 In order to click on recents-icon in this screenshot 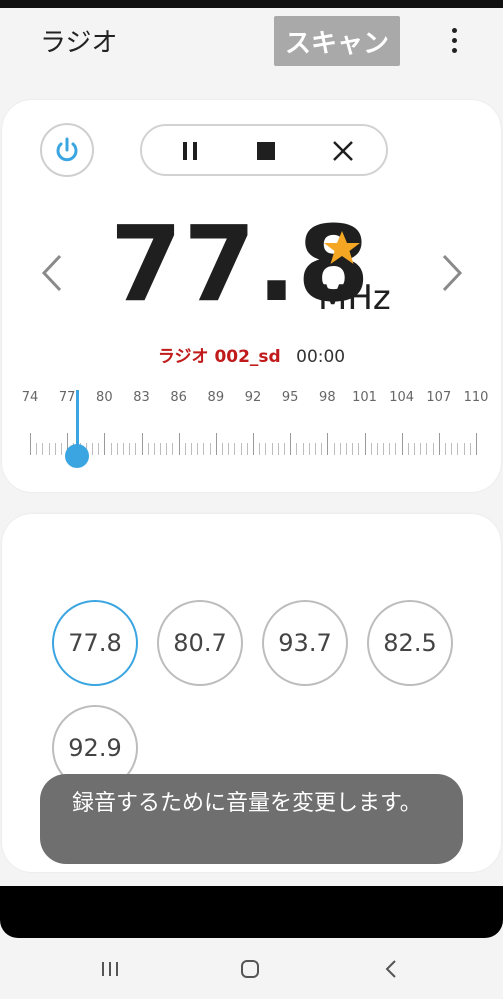, I will do `click(110, 969)`.